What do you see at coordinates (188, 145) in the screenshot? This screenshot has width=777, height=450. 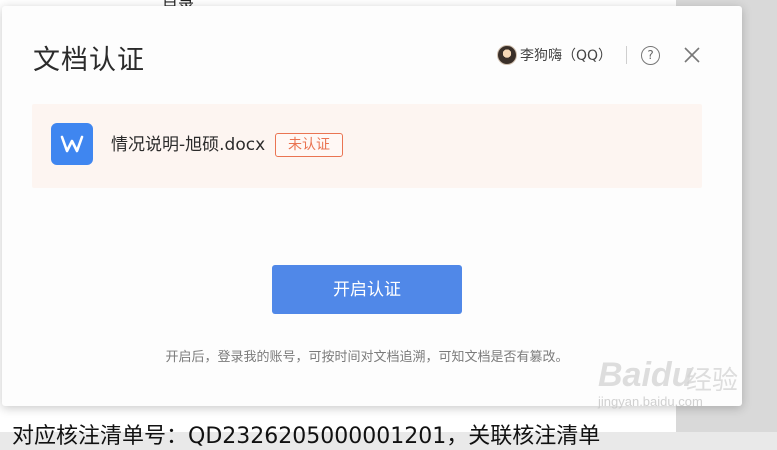 I see `file-name: 情况说明-旭硕.docx` at bounding box center [188, 145].